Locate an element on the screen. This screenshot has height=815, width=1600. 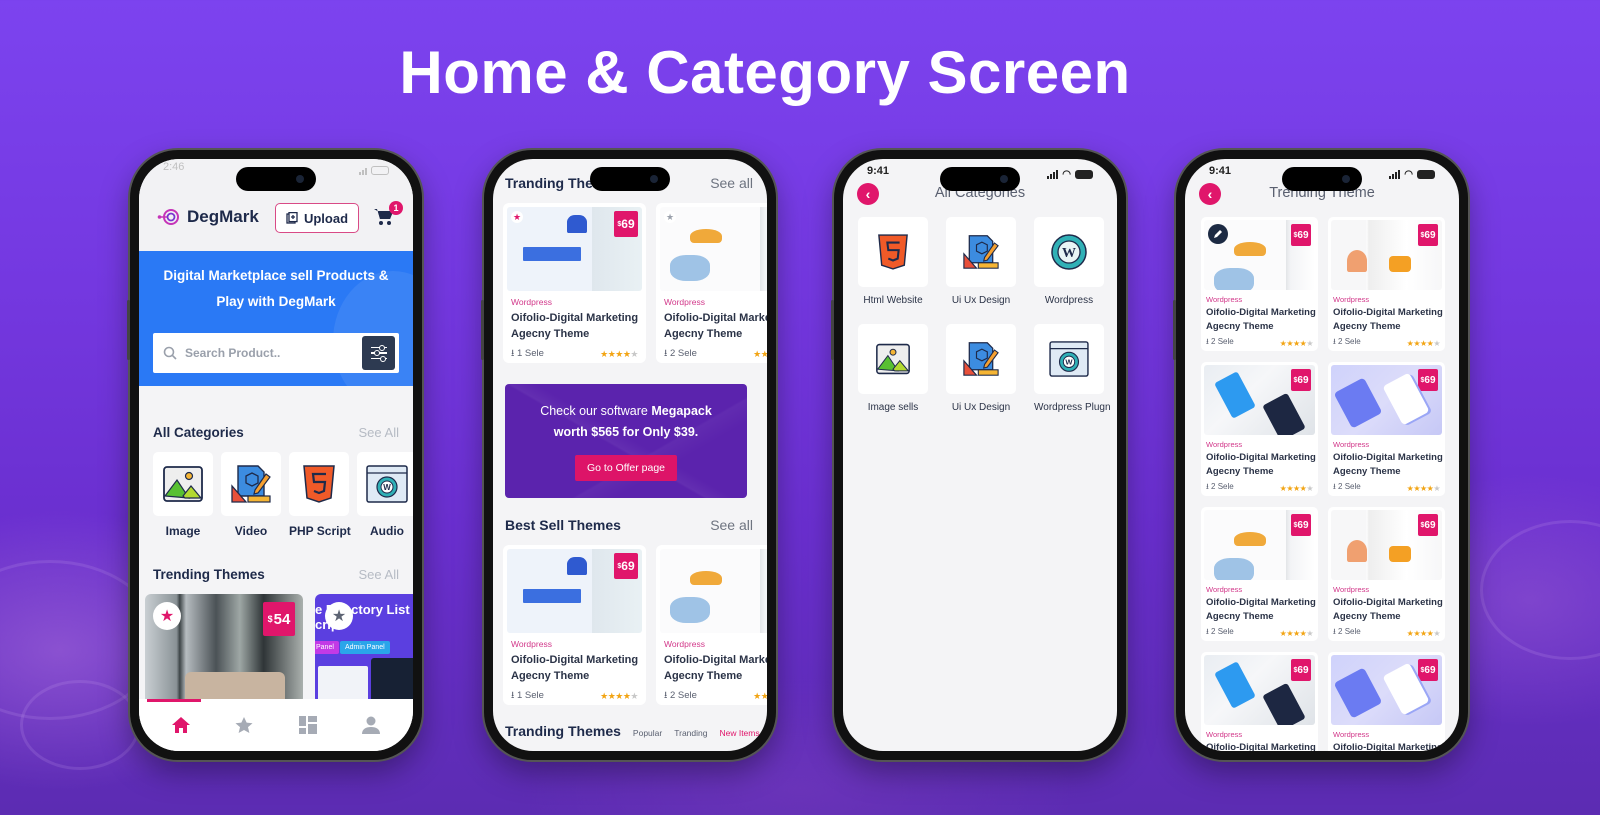
category-item: W Wordpress Plugn is located at coordinates (1072, 368).